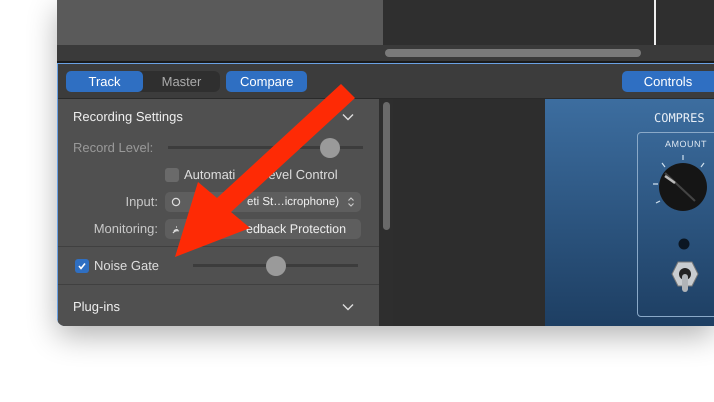 The height and width of the screenshot is (402, 714). What do you see at coordinates (684, 244) in the screenshot?
I see `led-icon` at bounding box center [684, 244].